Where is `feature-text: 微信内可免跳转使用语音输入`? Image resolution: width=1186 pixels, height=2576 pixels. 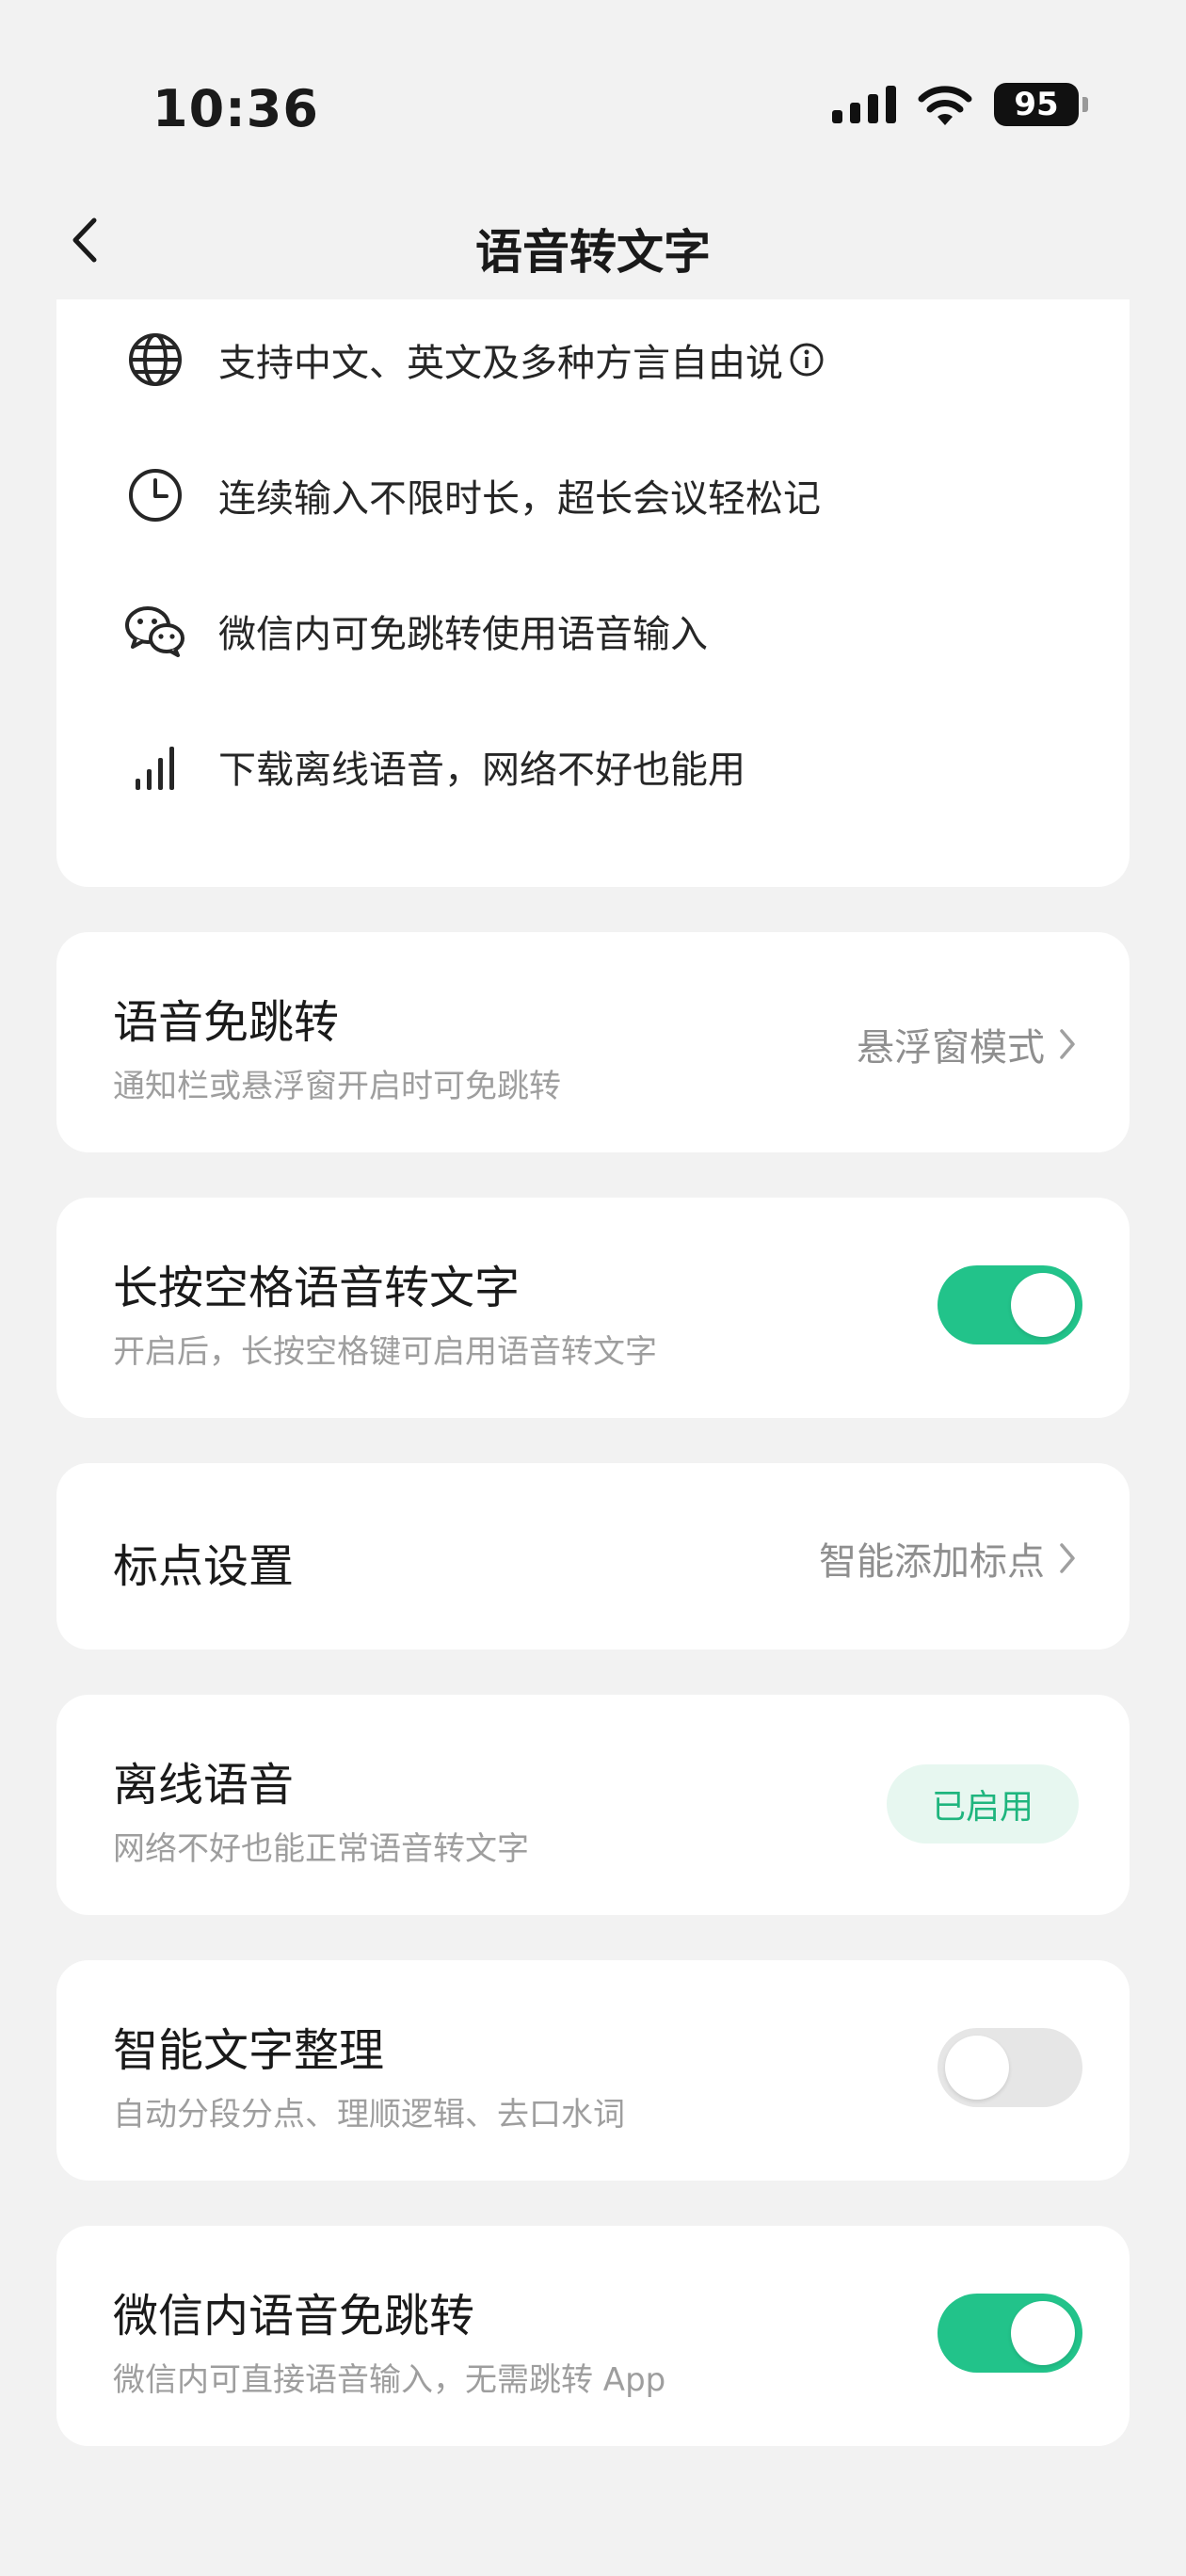
feature-text: 微信内可免跳转使用语音输入 is located at coordinates (463, 634).